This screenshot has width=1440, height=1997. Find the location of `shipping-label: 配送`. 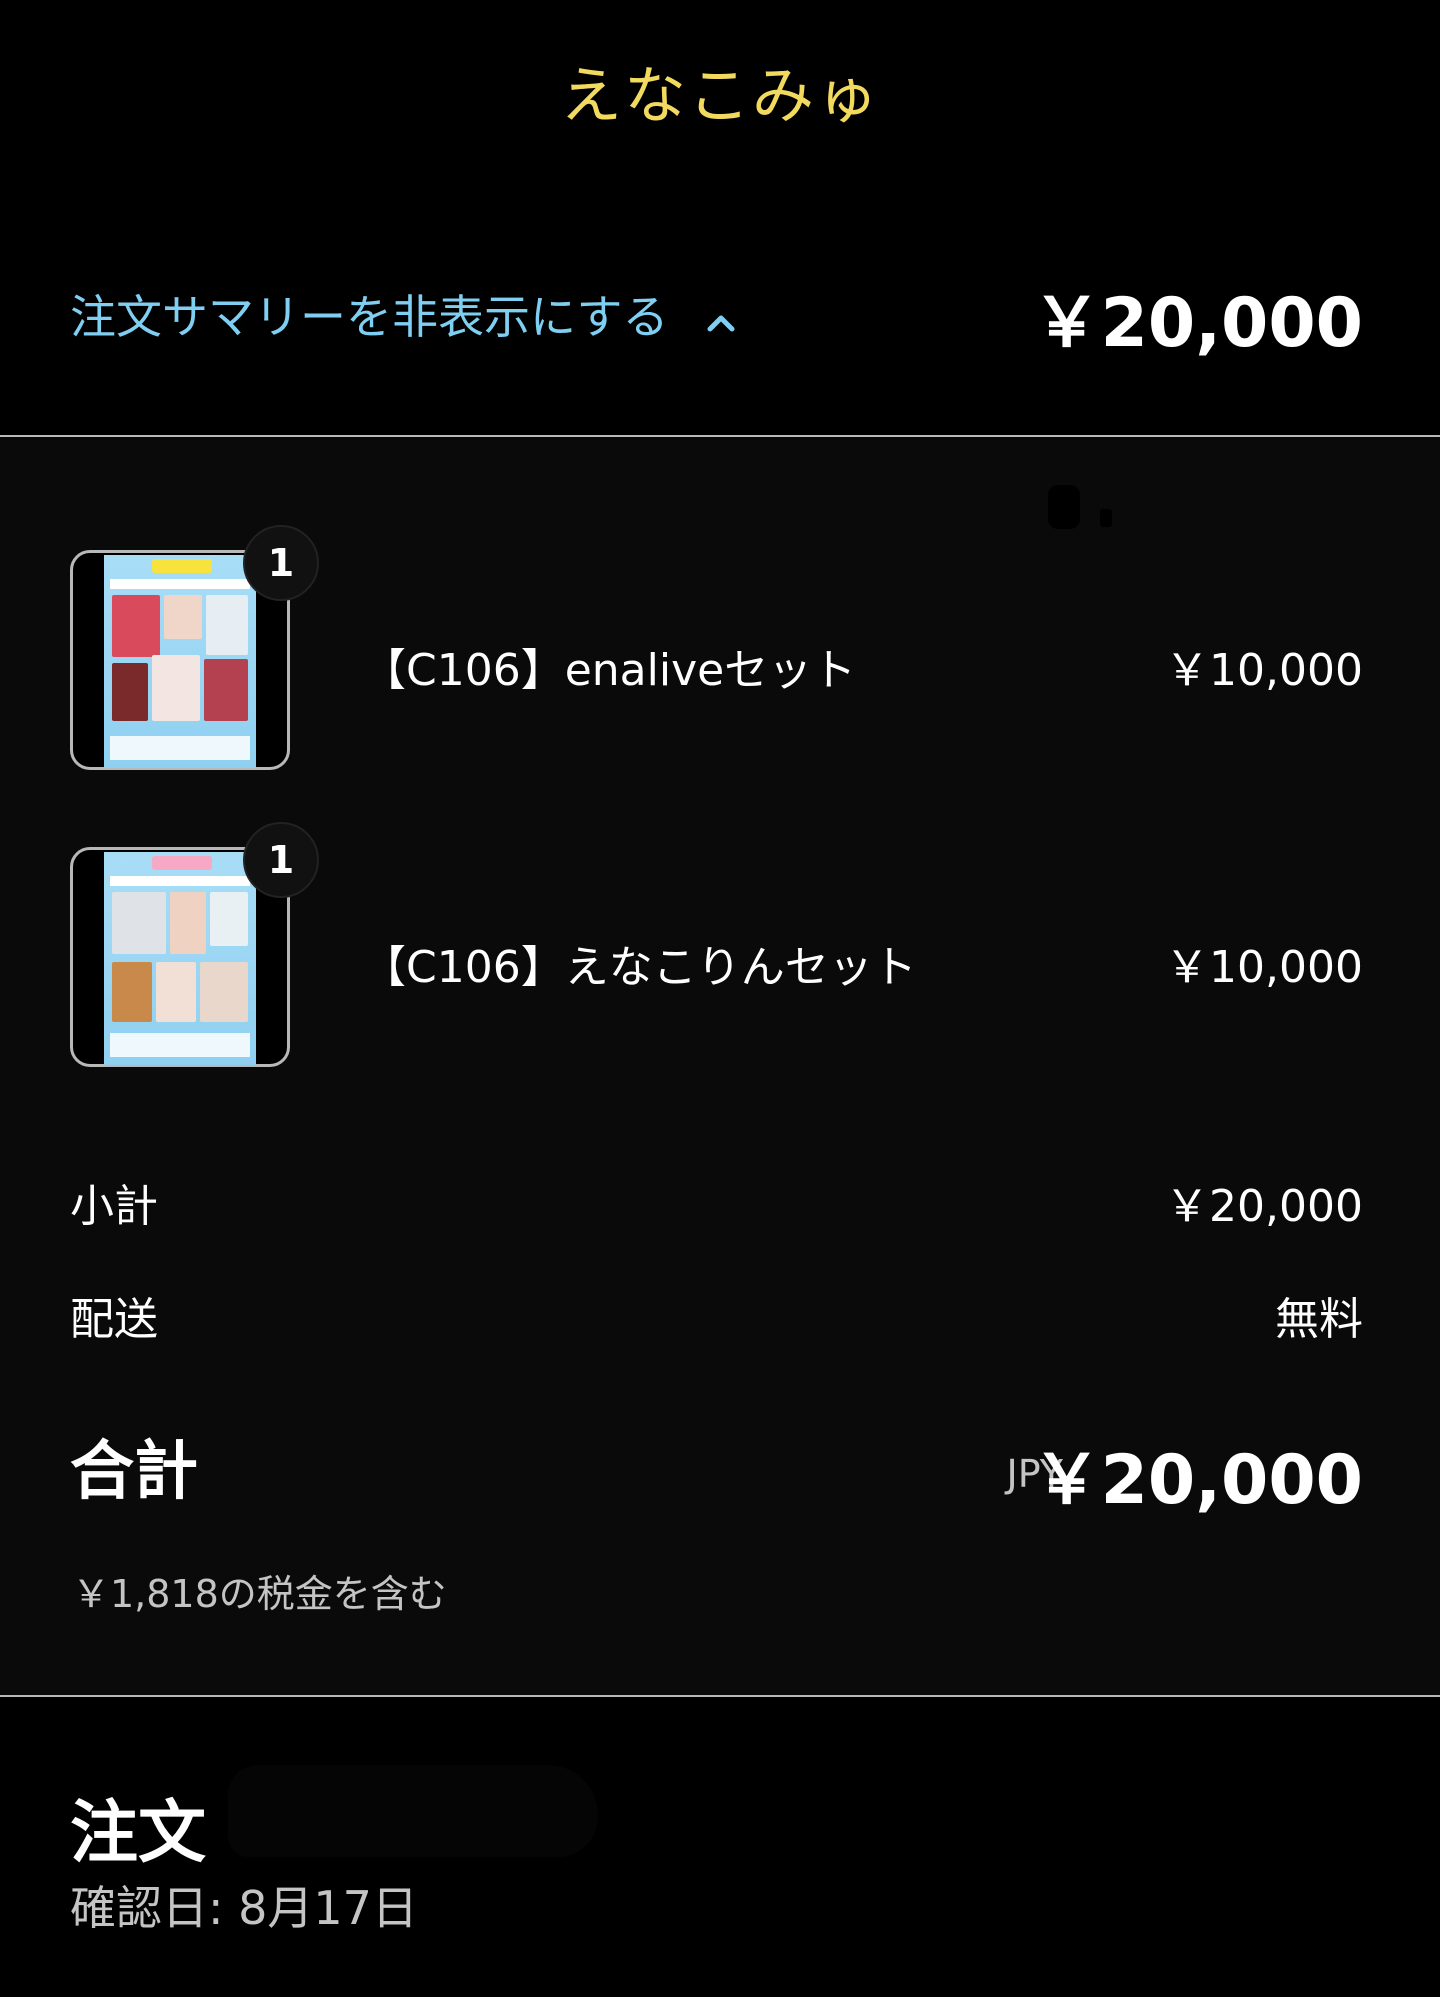

shipping-label: 配送 is located at coordinates (114, 1319).